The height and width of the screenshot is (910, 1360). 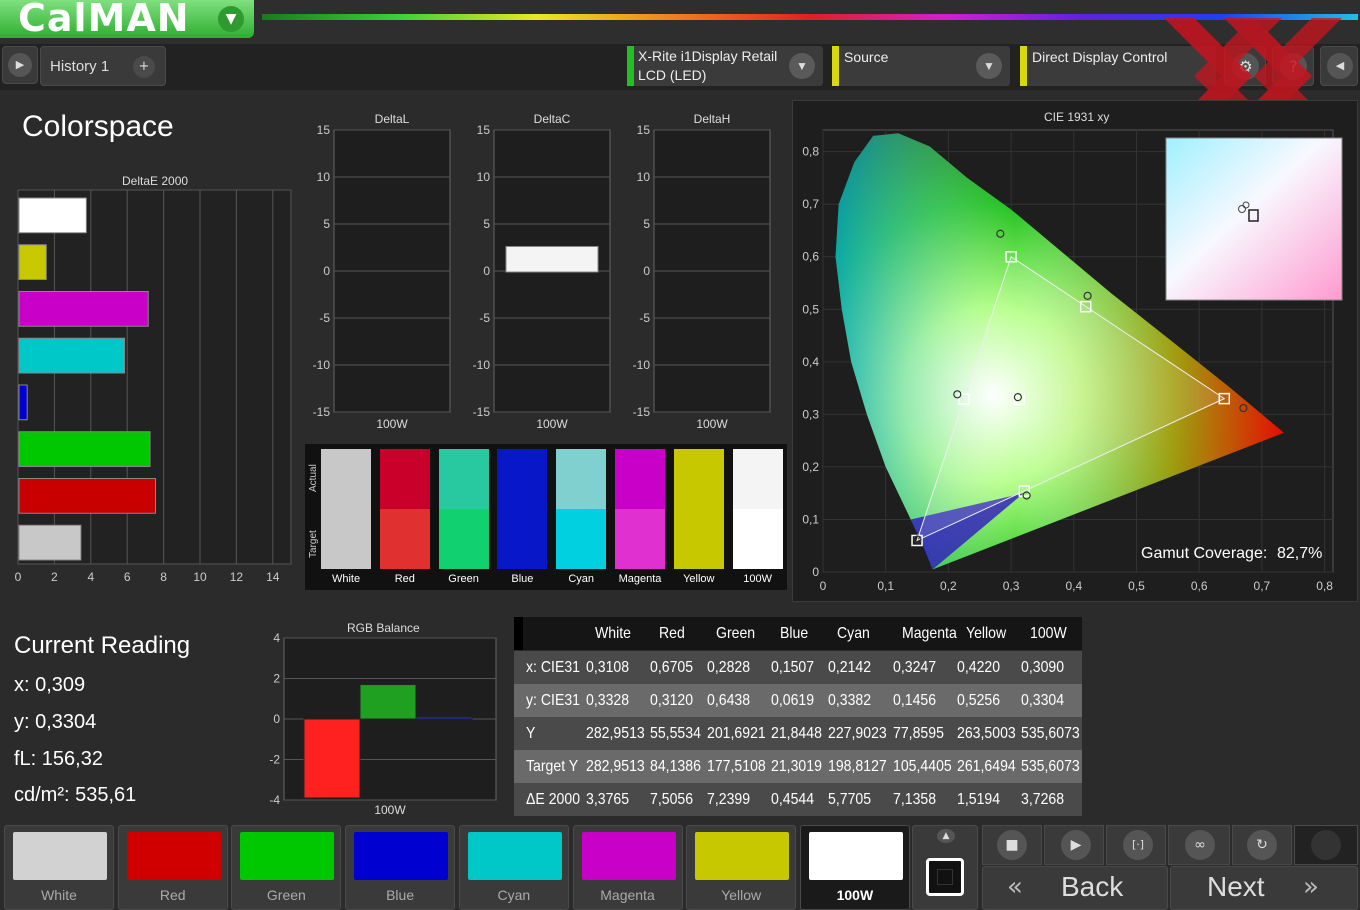 I want to click on measure-button: [·], so click(x=1136, y=845).